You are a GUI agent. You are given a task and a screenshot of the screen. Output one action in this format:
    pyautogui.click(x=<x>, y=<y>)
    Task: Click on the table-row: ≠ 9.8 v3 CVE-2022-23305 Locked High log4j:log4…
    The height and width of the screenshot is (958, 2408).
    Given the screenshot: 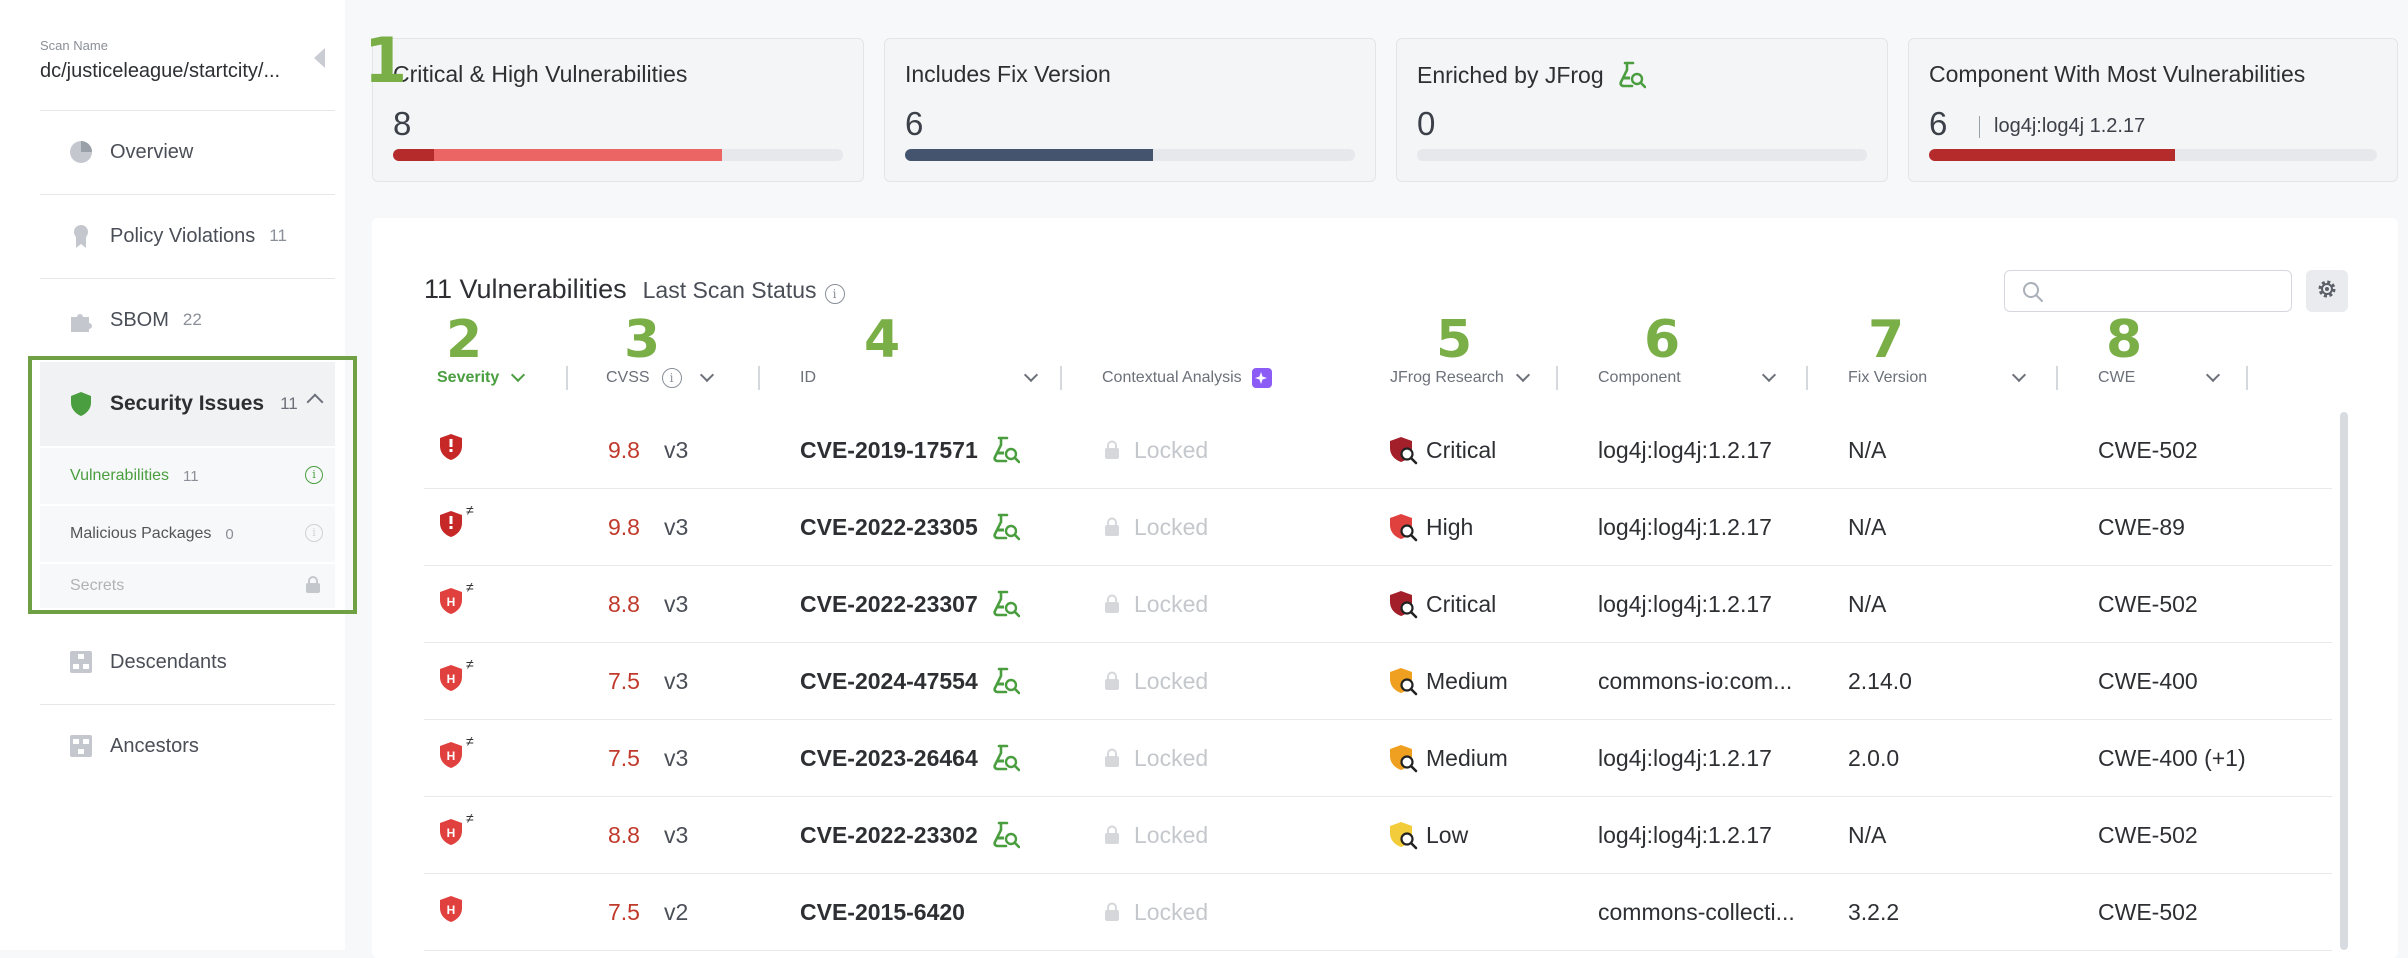 What is the action you would take?
    pyautogui.click(x=1378, y=527)
    